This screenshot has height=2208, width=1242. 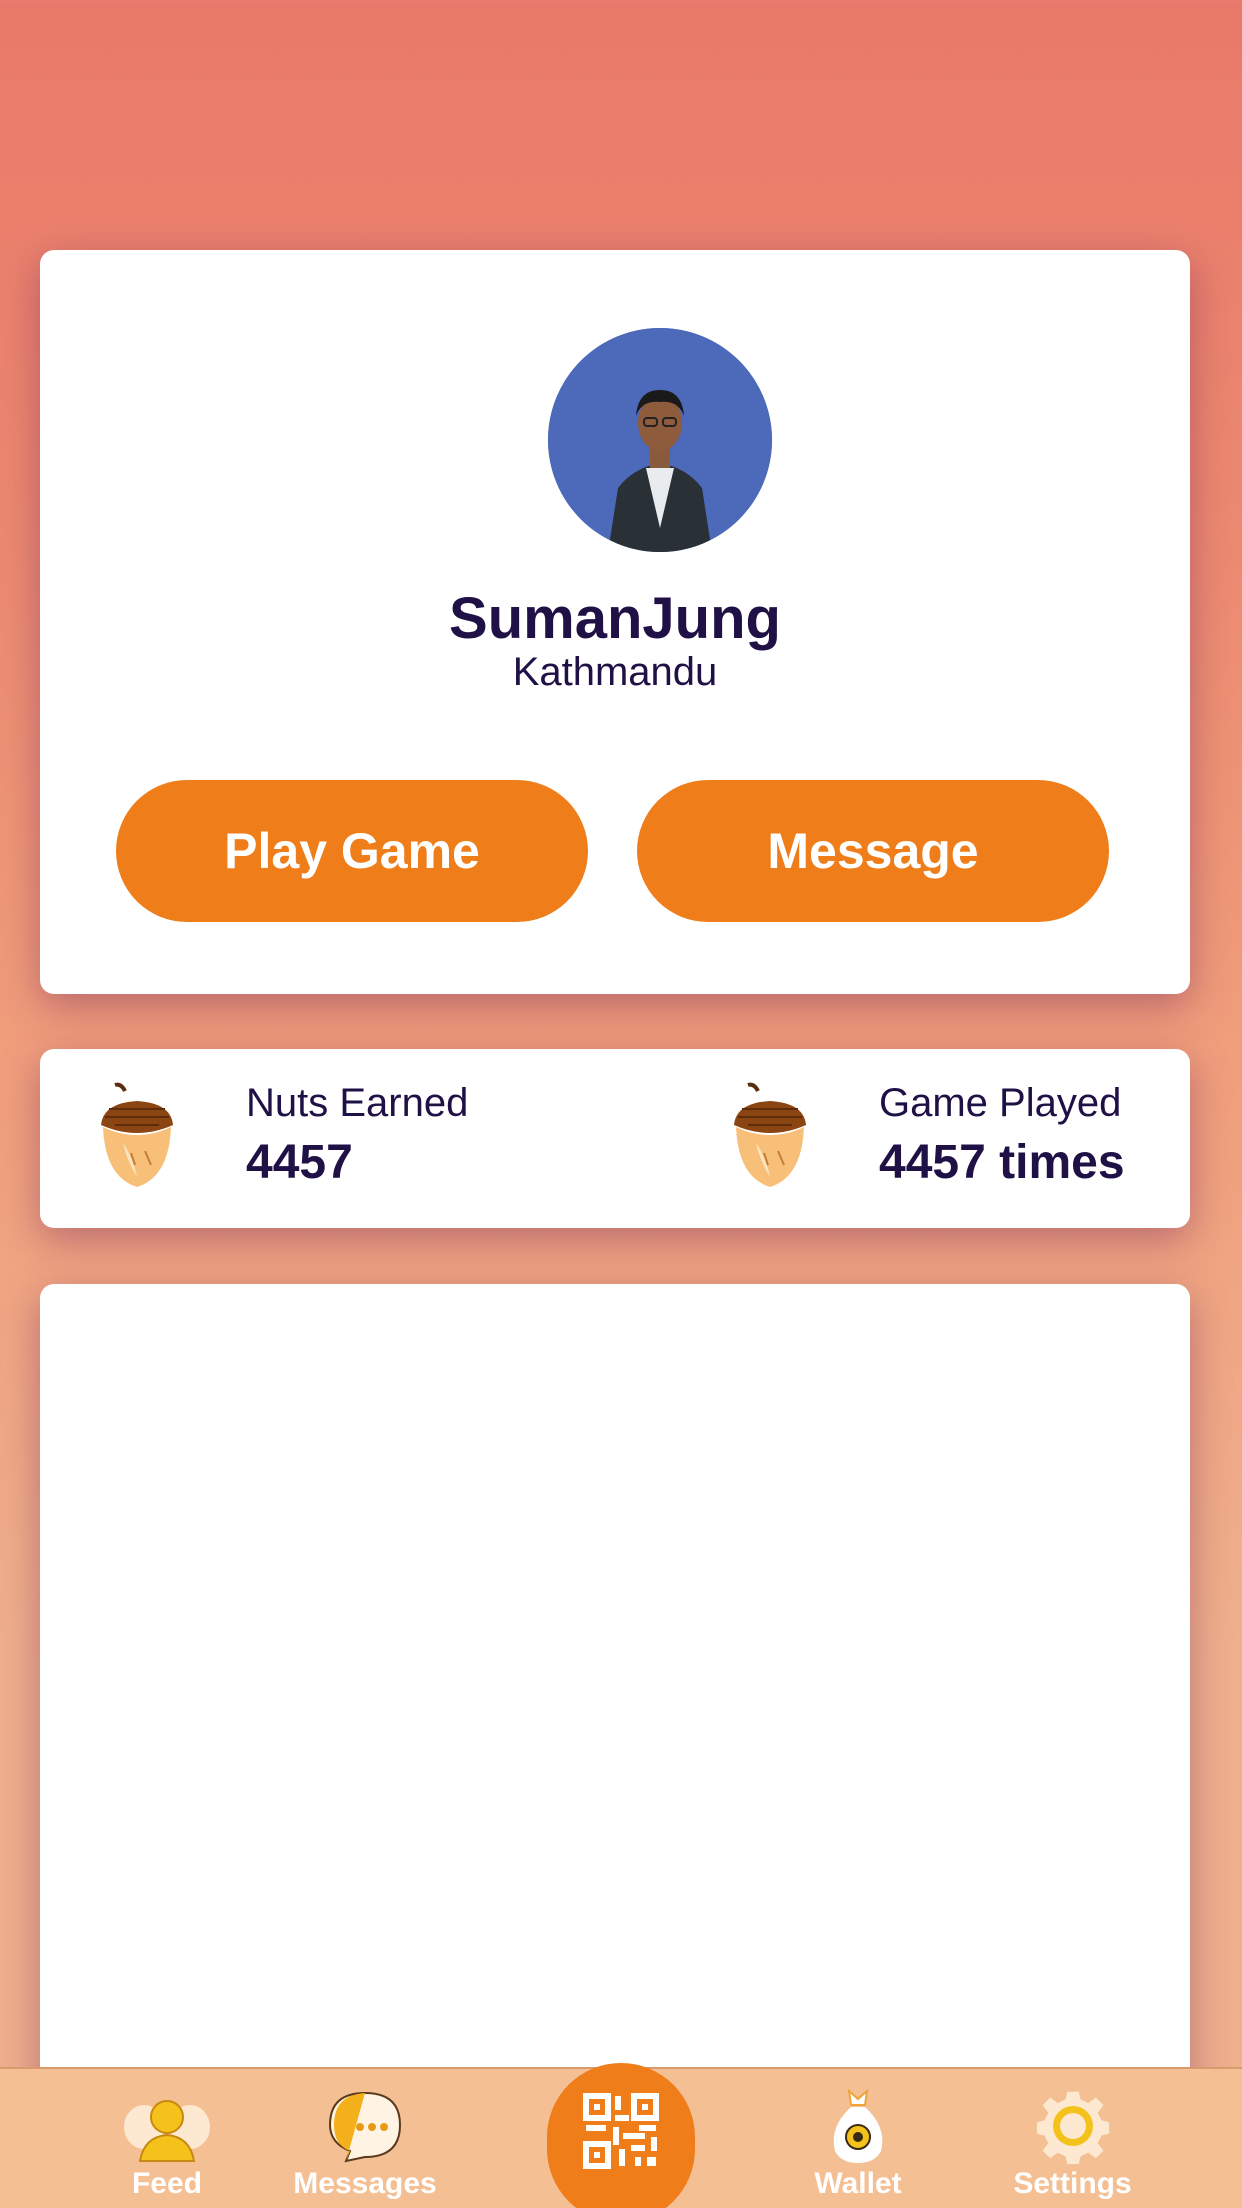 I want to click on nuts-earned-value: 4457, so click(x=299, y=1162).